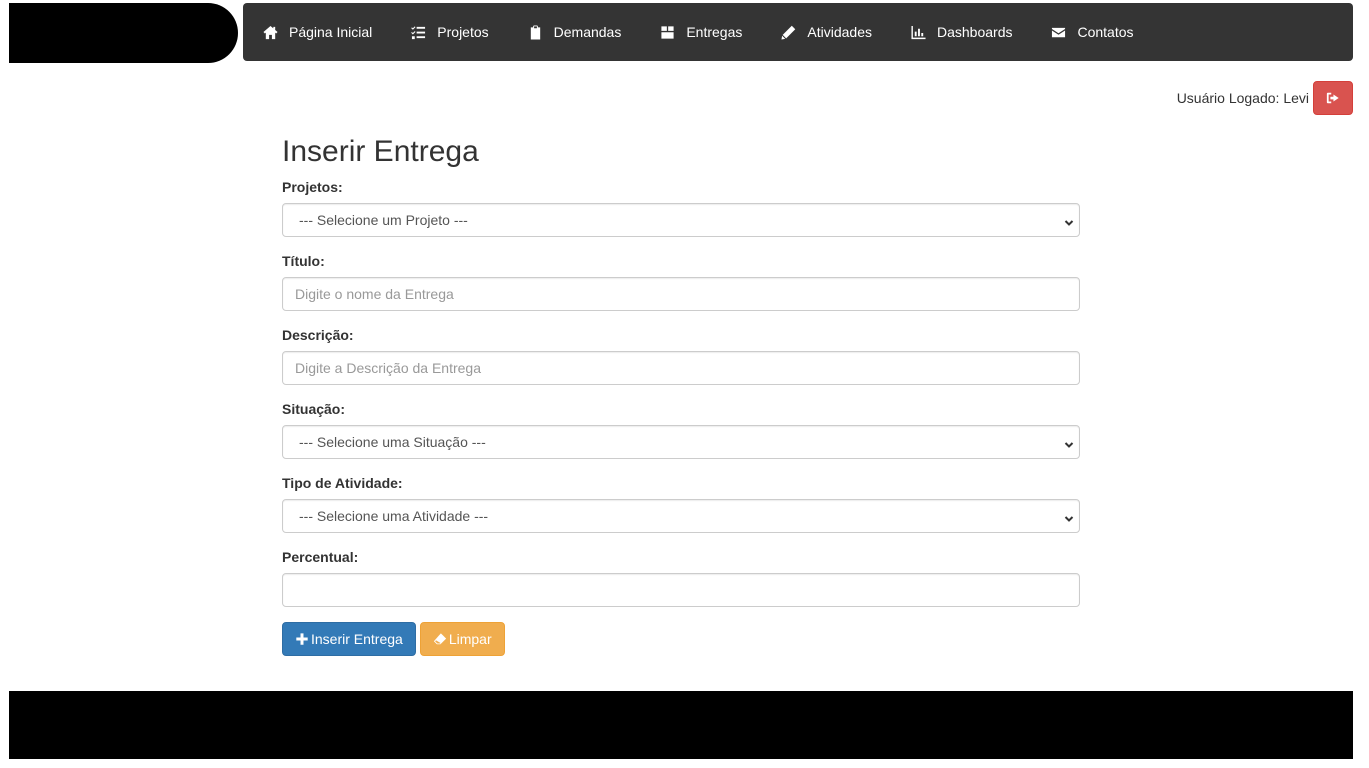 This screenshot has width=1369, height=768. What do you see at coordinates (303, 261) in the screenshot?
I see `titulo-label: Título:` at bounding box center [303, 261].